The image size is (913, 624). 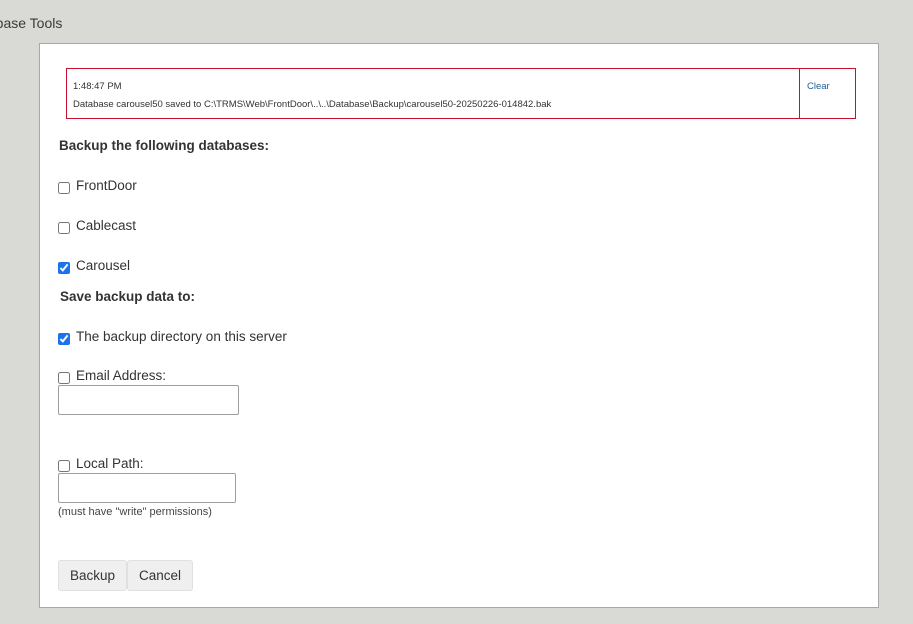 I want to click on carousel-label: Carousel, so click(x=103, y=265).